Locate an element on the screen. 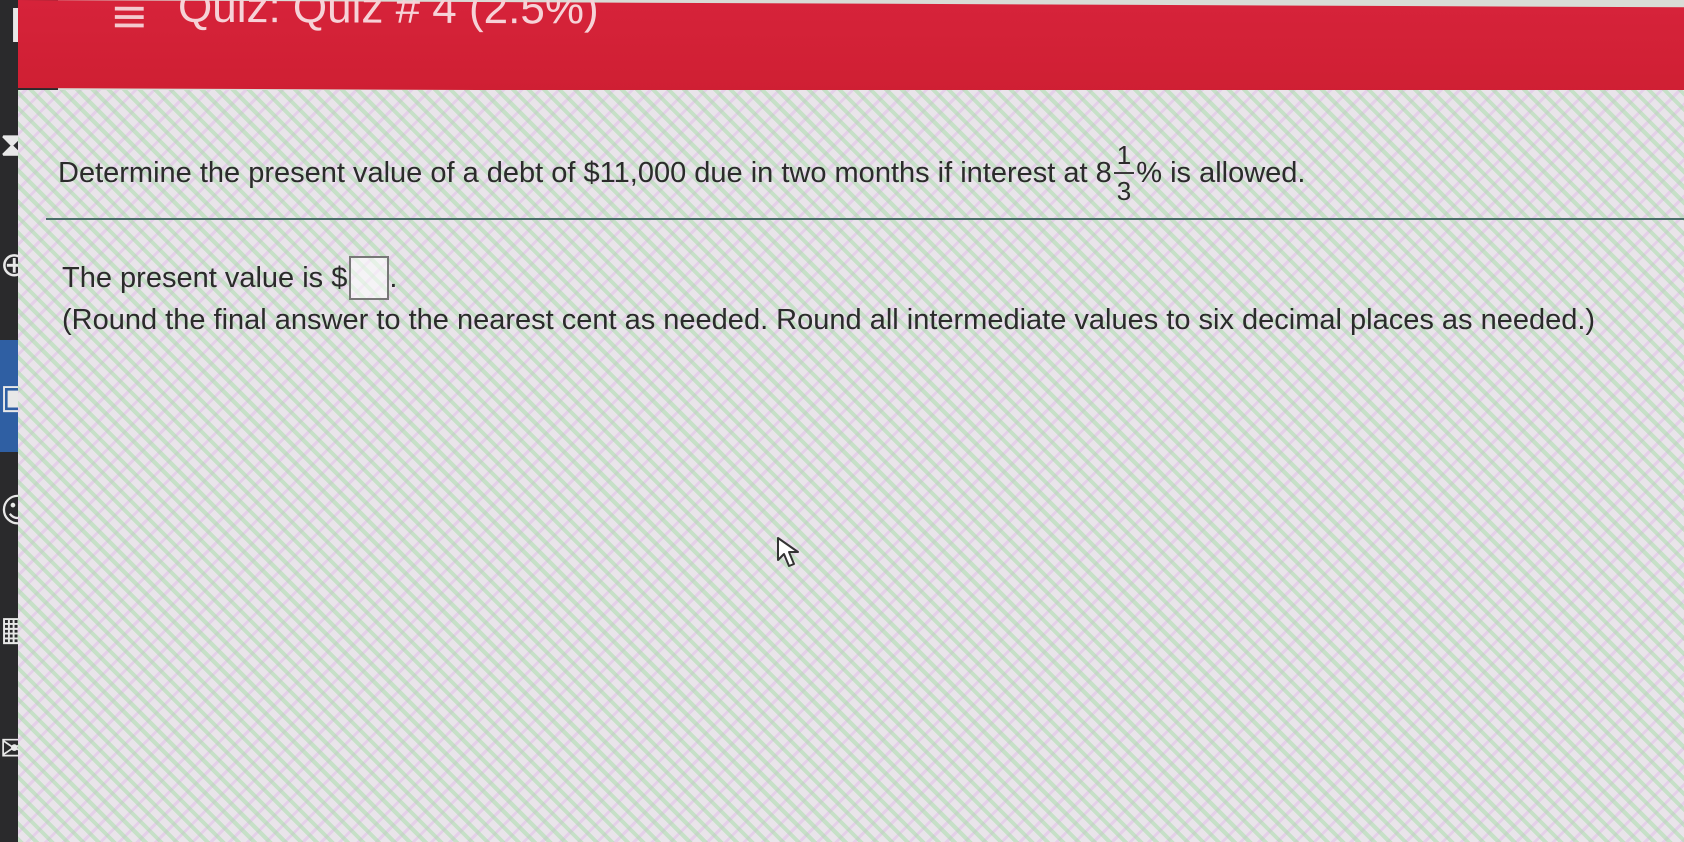 Image resolution: width=1684 pixels, height=842 pixels. quiz-title: Quiz: Quiz # 4 (2.5%) is located at coordinates (388, 17).